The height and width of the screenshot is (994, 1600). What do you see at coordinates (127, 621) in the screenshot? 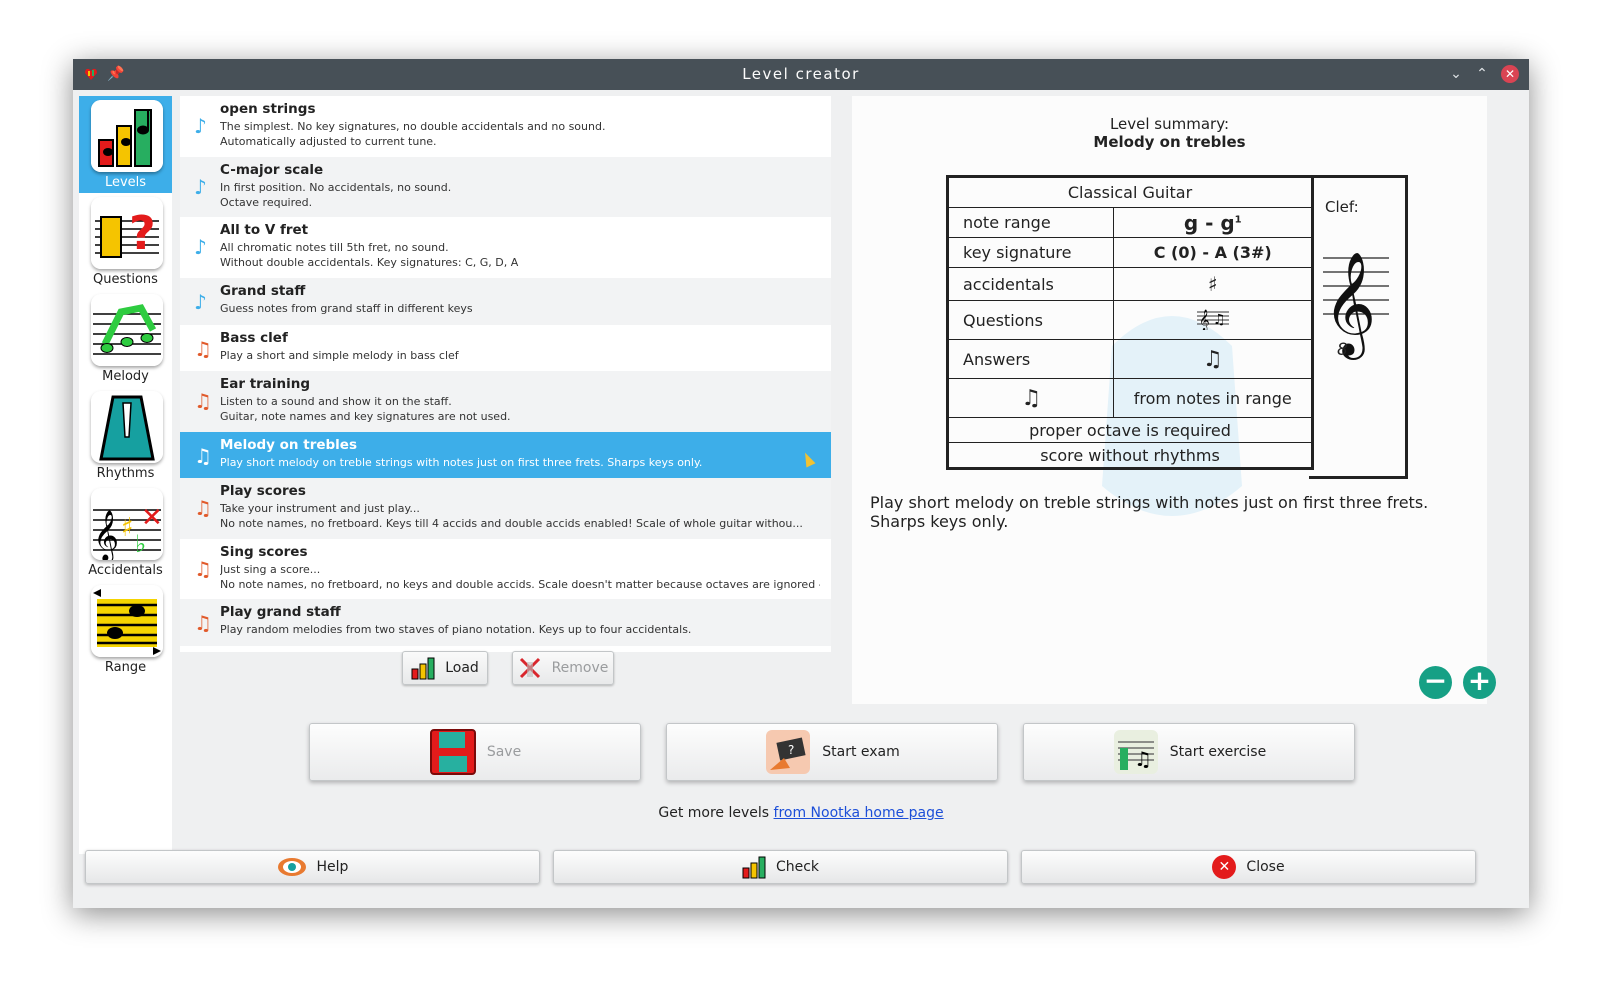
I see `range-icon` at bounding box center [127, 621].